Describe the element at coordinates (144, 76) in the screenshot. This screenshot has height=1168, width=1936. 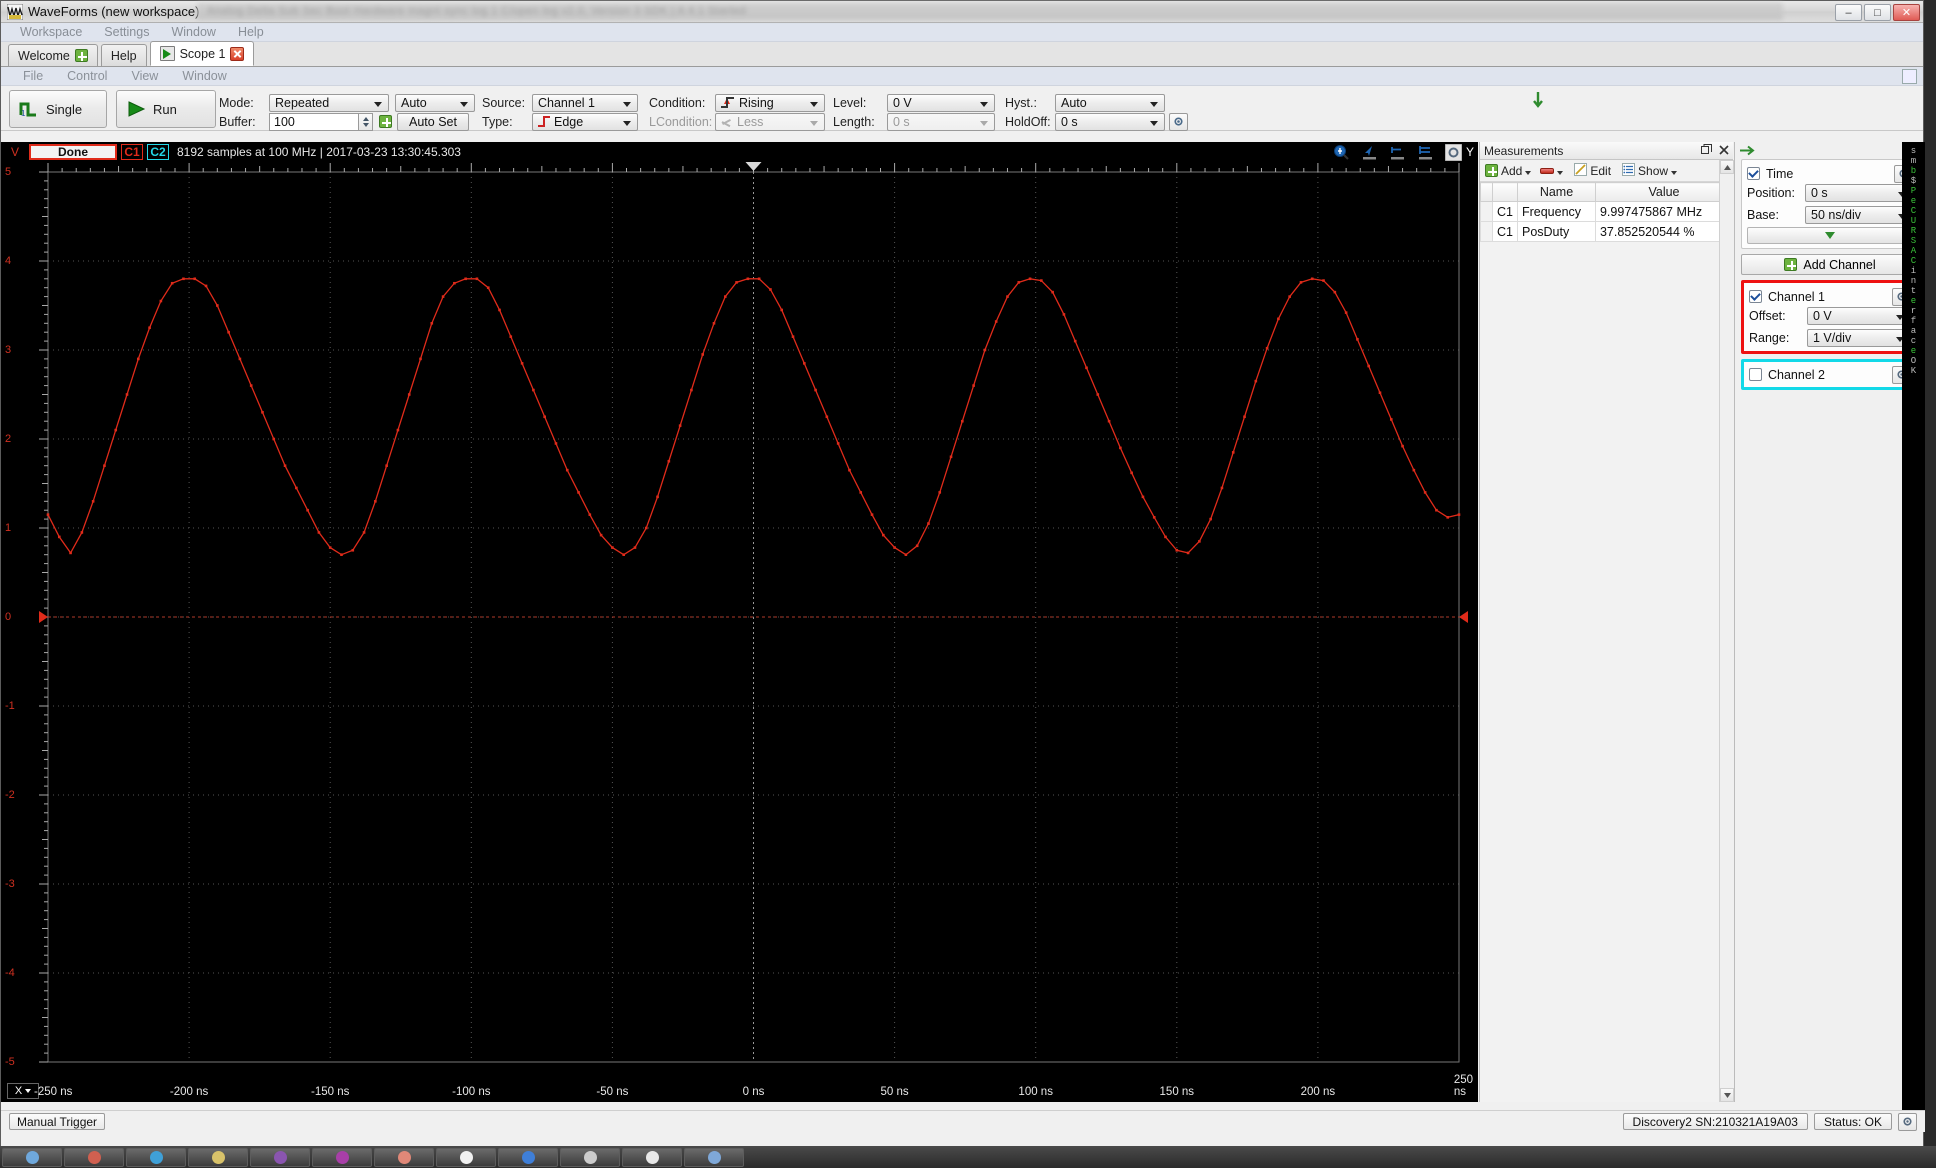
I see `scope-menu-view: View` at that location.